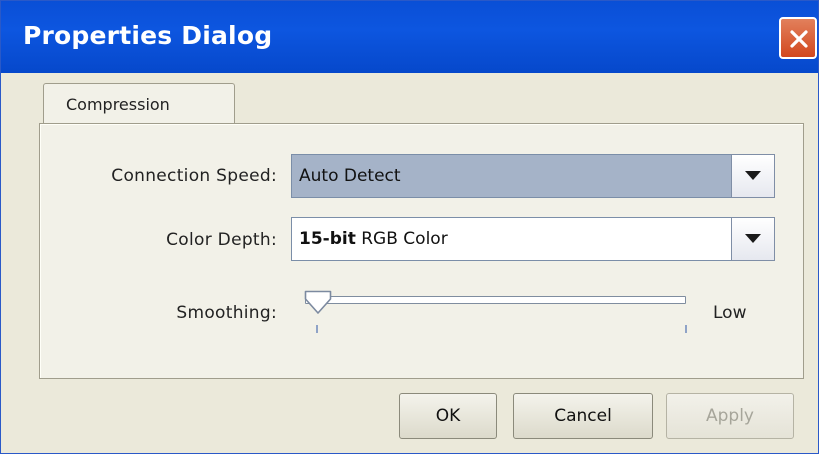 The width and height of the screenshot is (819, 454). I want to click on window-title: Properties Dialog, so click(148, 35).